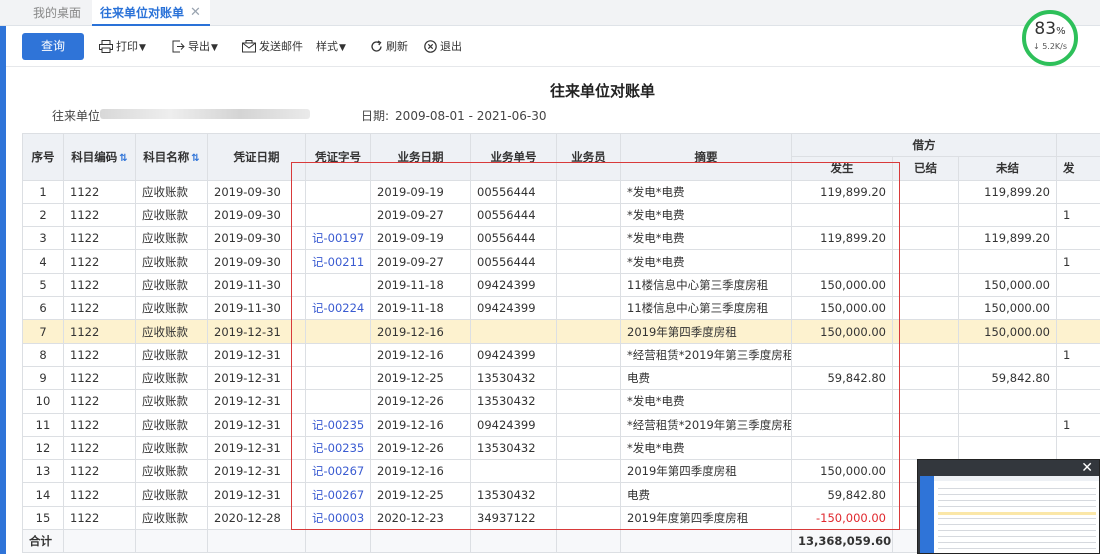  Describe the element at coordinates (389, 47) in the screenshot. I see `refresh-button: 刷新` at that location.